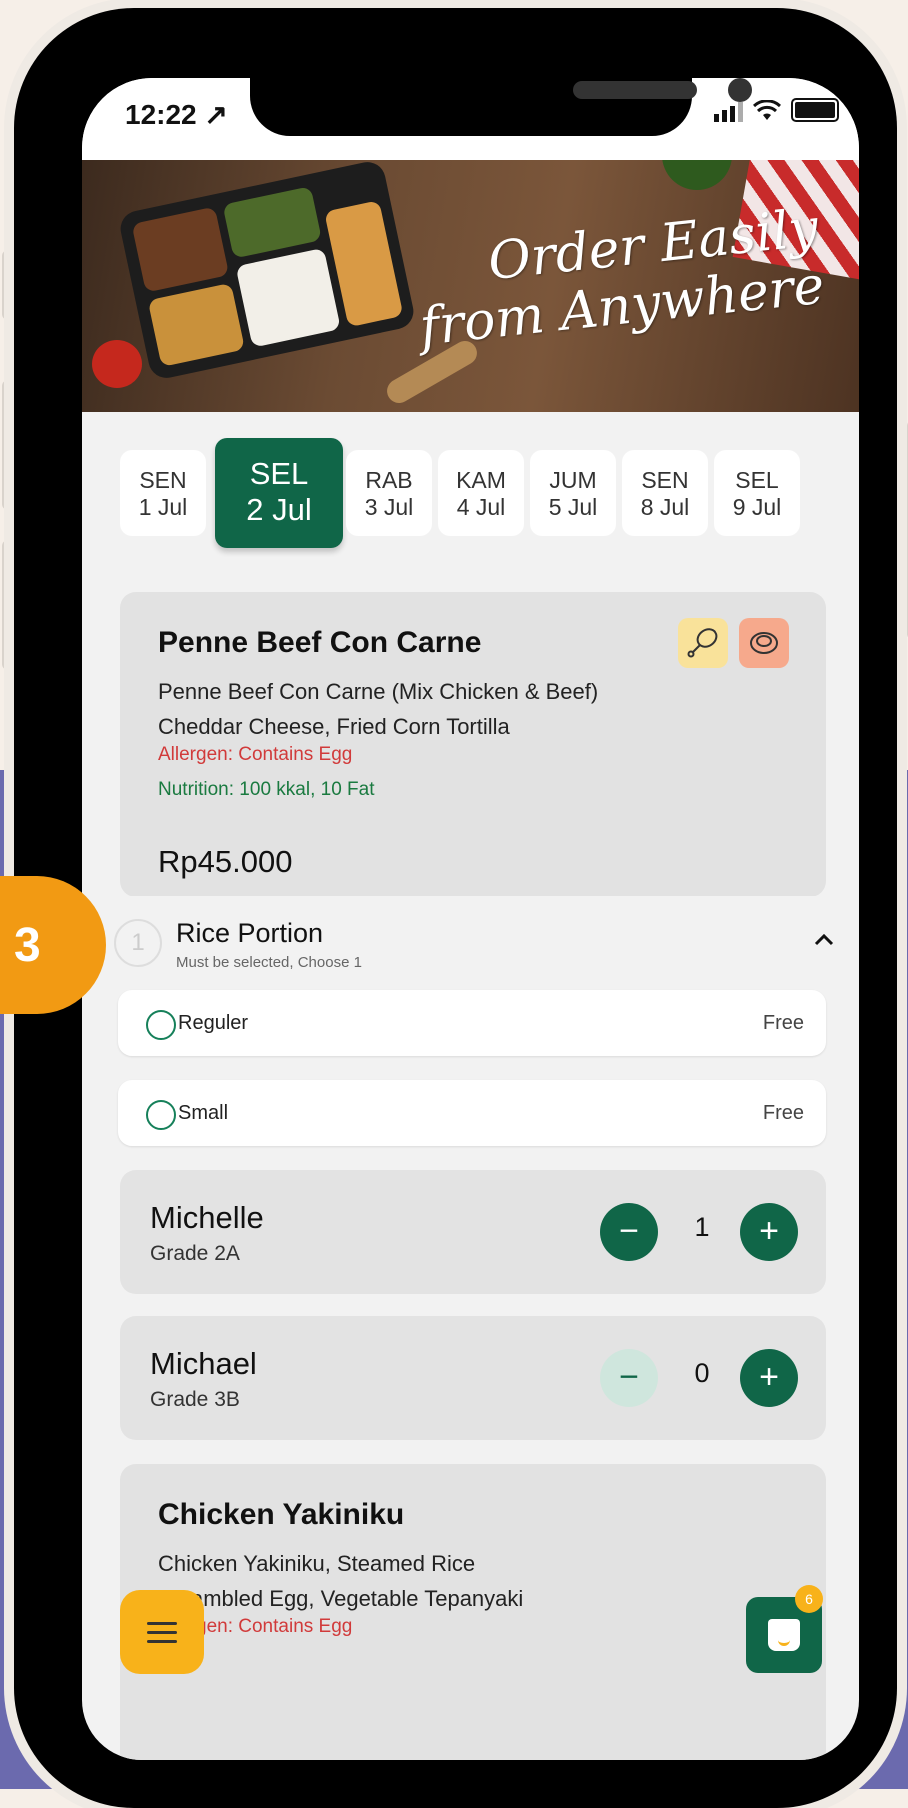 The height and width of the screenshot is (1808, 908). What do you see at coordinates (824, 939) in the screenshot?
I see `chevron-up-icon` at bounding box center [824, 939].